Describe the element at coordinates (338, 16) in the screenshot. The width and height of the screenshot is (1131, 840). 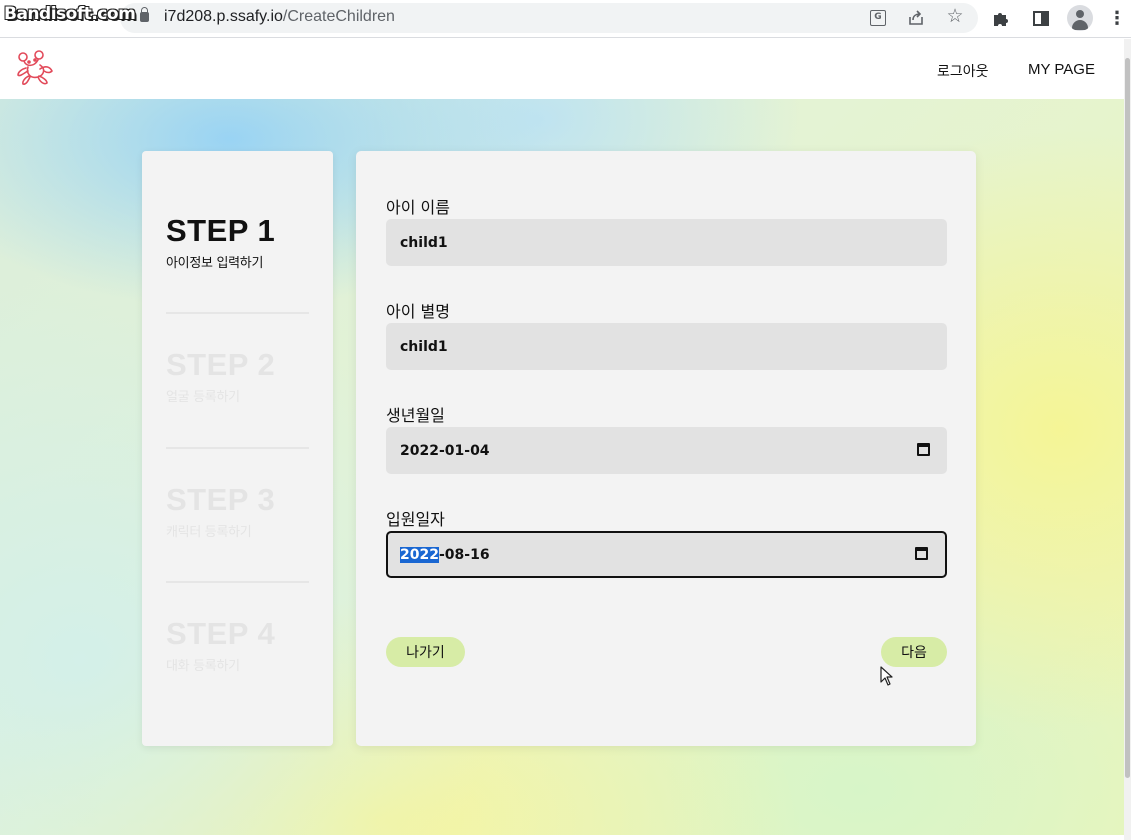
I see `url-path: /CreateChildren` at that location.